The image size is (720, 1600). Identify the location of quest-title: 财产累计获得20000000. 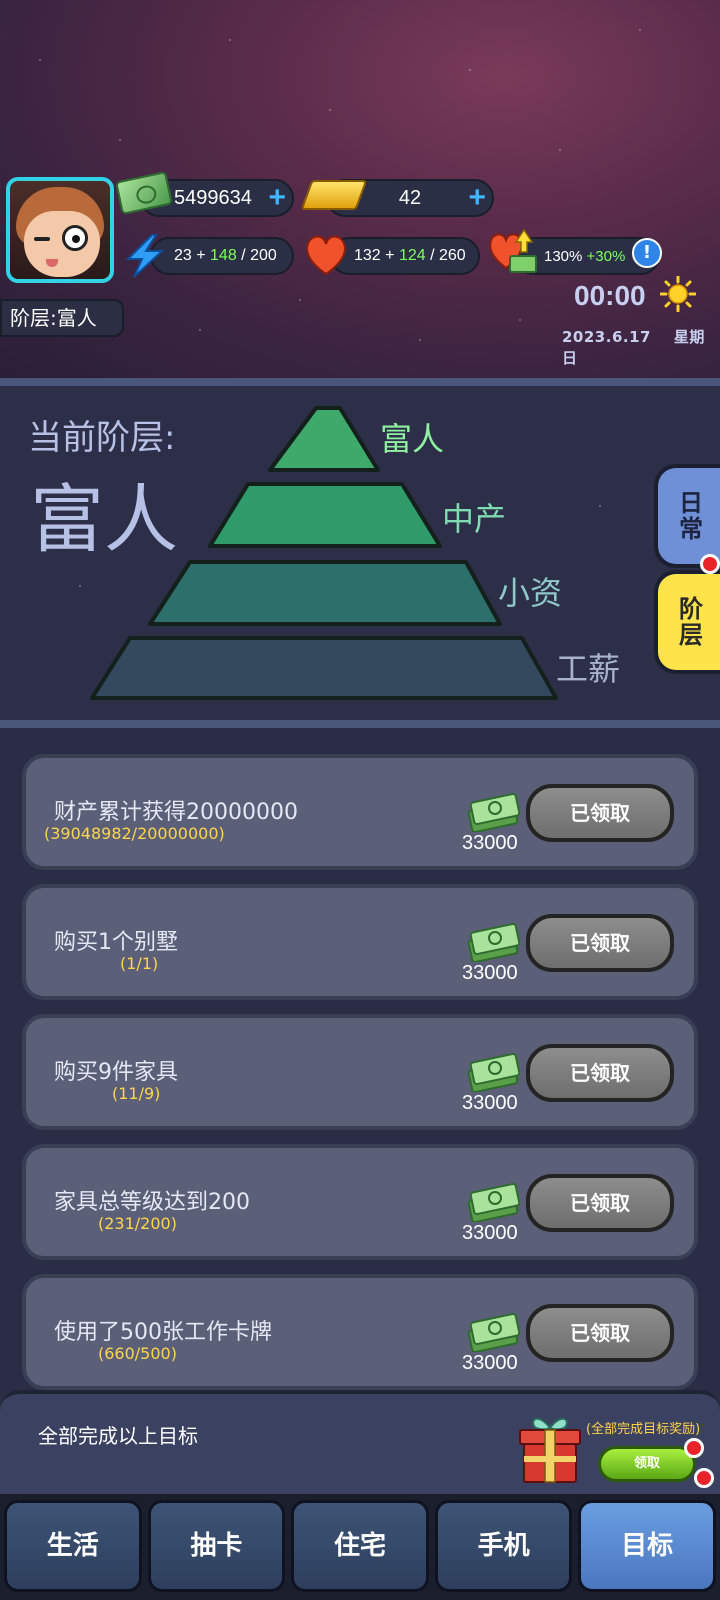
(176, 812).